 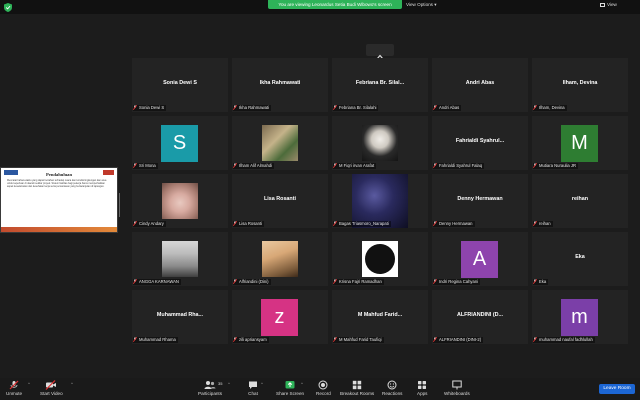 I want to click on participant-display-name: Andri Abas, so click(x=480, y=83).